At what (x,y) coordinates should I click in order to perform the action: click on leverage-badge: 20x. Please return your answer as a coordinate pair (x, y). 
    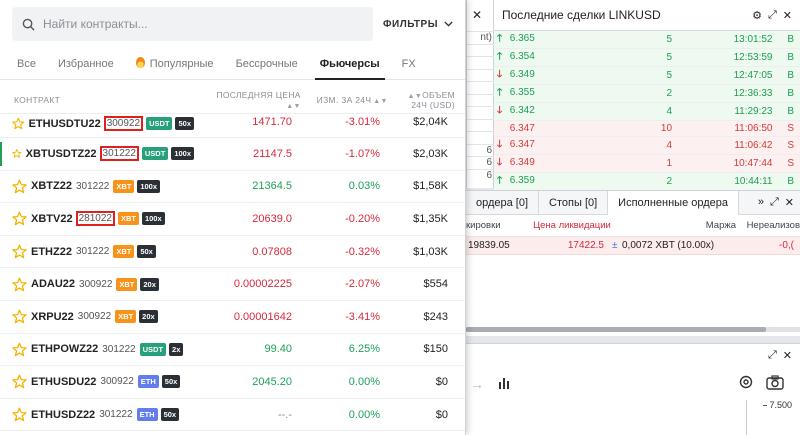
    Looking at the image, I should click on (148, 317).